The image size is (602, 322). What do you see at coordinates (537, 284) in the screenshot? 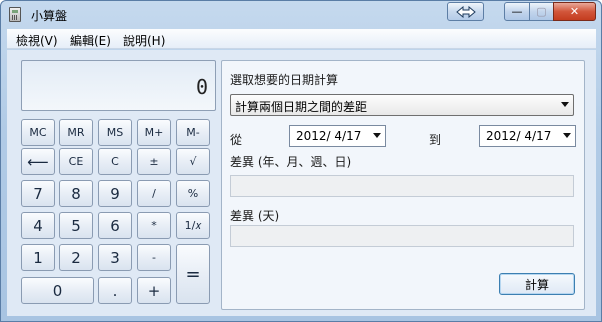
I see `calculate-button: 計算` at bounding box center [537, 284].